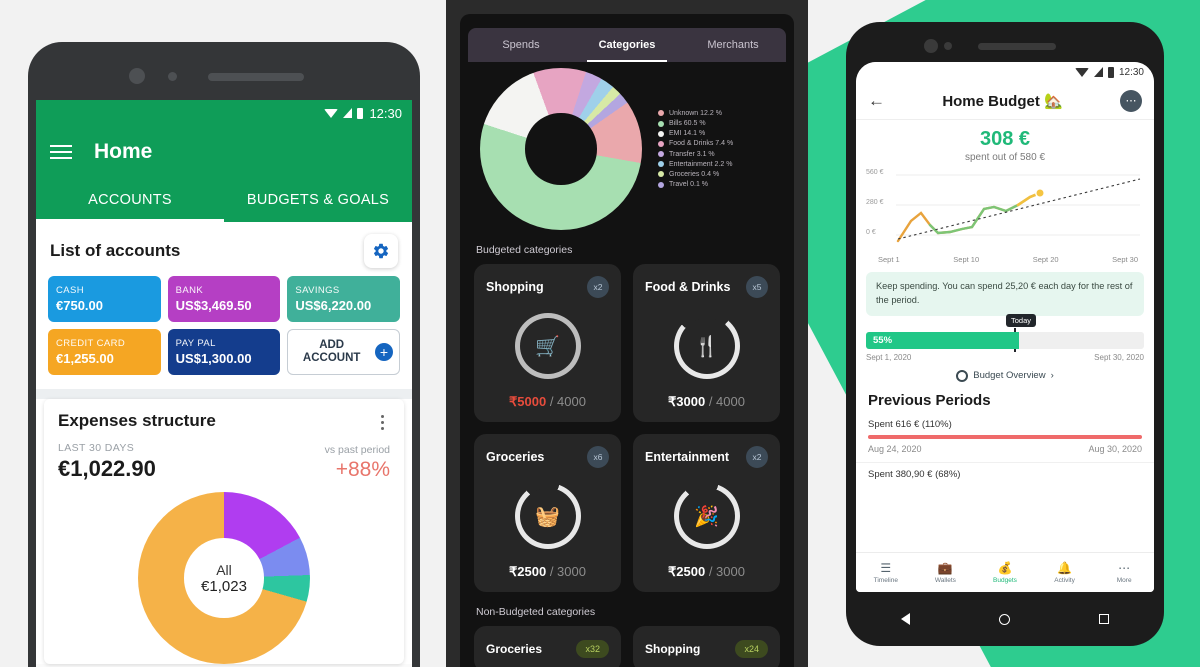 The height and width of the screenshot is (667, 1200). What do you see at coordinates (1005, 101) in the screenshot?
I see `phone3-app-bar: ← Home Budget 🏡 ⋯` at bounding box center [1005, 101].